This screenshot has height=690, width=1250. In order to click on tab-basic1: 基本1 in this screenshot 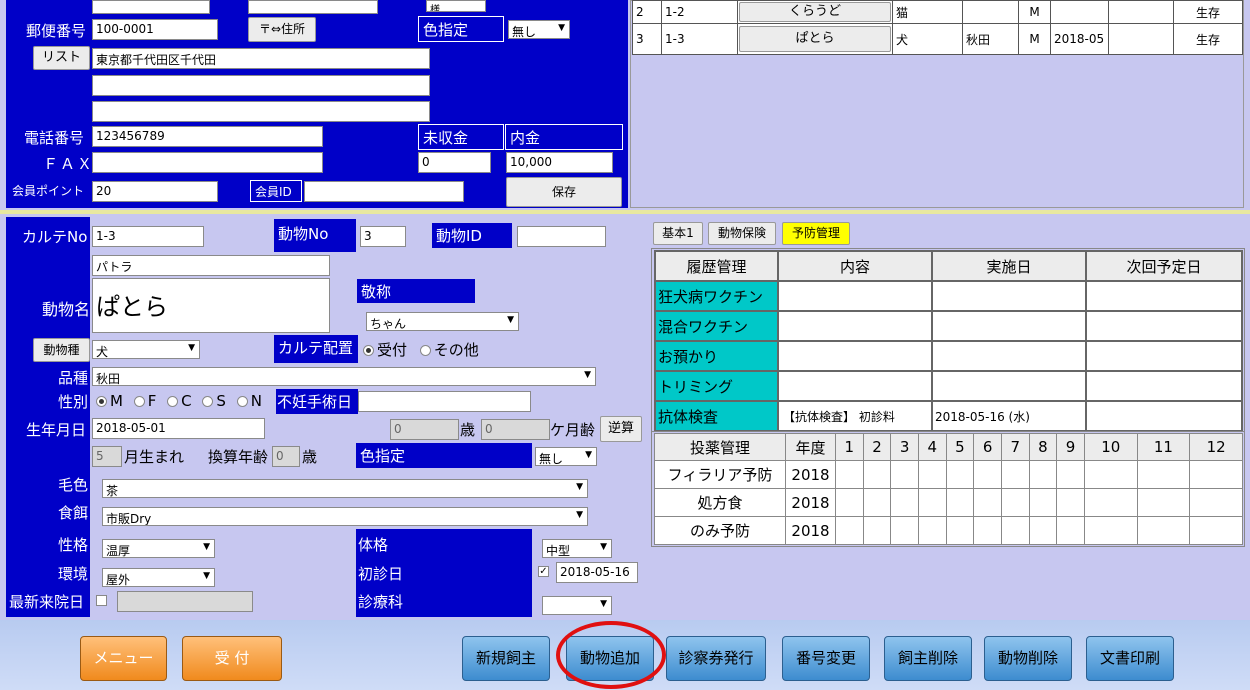, I will do `click(678, 233)`.